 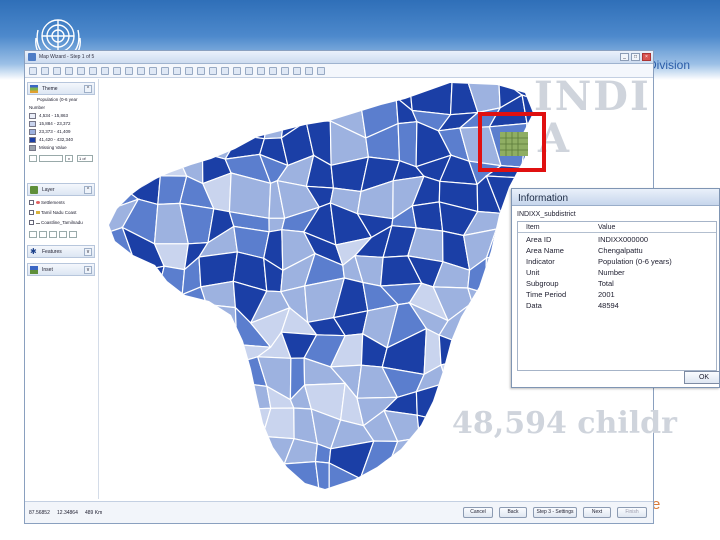 I want to click on layer-item: Settlements, so click(x=62, y=203).